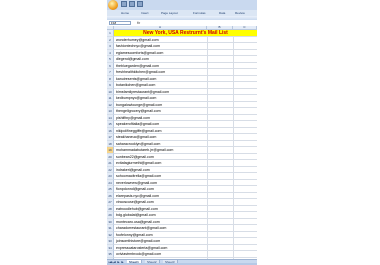 The height and width of the screenshot is (265, 380). Describe the element at coordinates (140, 4) in the screenshot. I see `redo-icon` at that location.